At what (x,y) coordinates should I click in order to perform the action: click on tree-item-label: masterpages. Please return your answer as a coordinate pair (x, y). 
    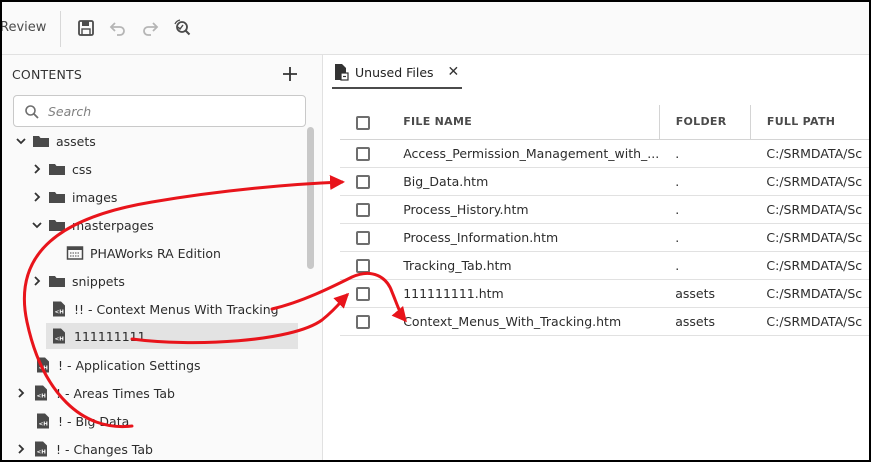
    Looking at the image, I should click on (113, 225).